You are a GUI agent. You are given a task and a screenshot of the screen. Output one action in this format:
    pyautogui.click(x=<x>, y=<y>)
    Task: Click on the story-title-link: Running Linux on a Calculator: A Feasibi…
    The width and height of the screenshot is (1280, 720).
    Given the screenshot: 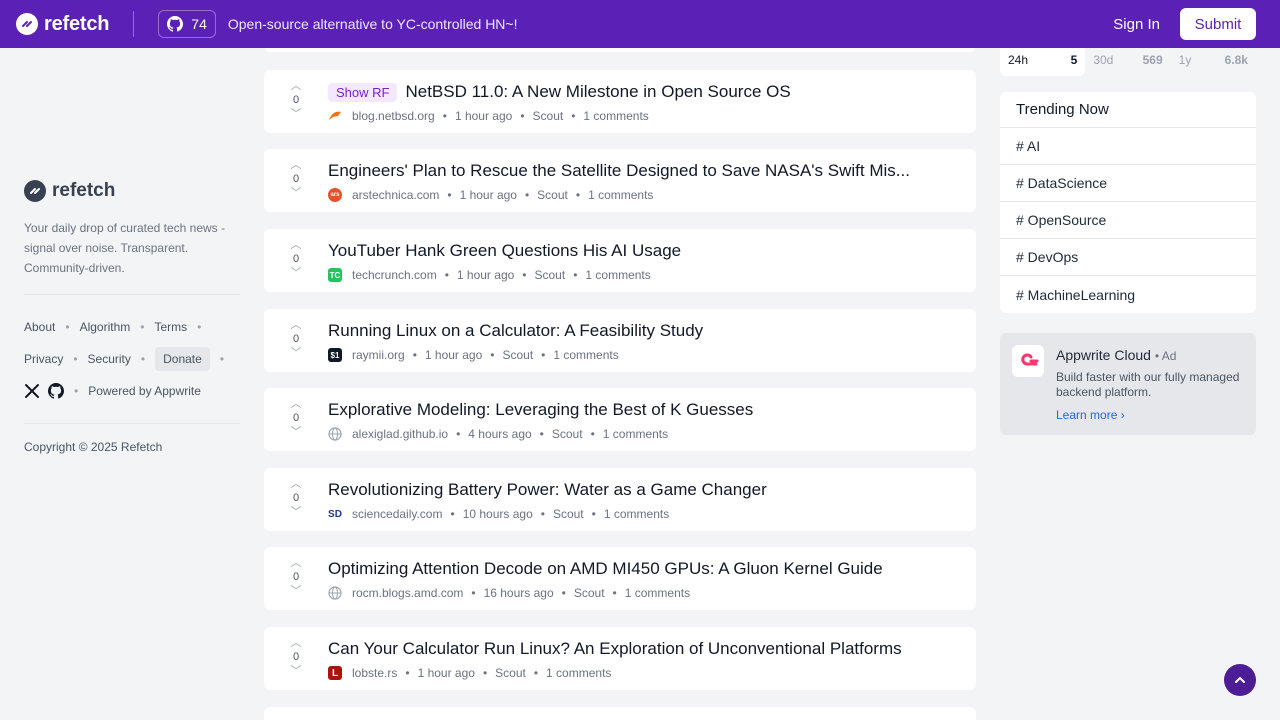 What is the action you would take?
    pyautogui.click(x=515, y=331)
    